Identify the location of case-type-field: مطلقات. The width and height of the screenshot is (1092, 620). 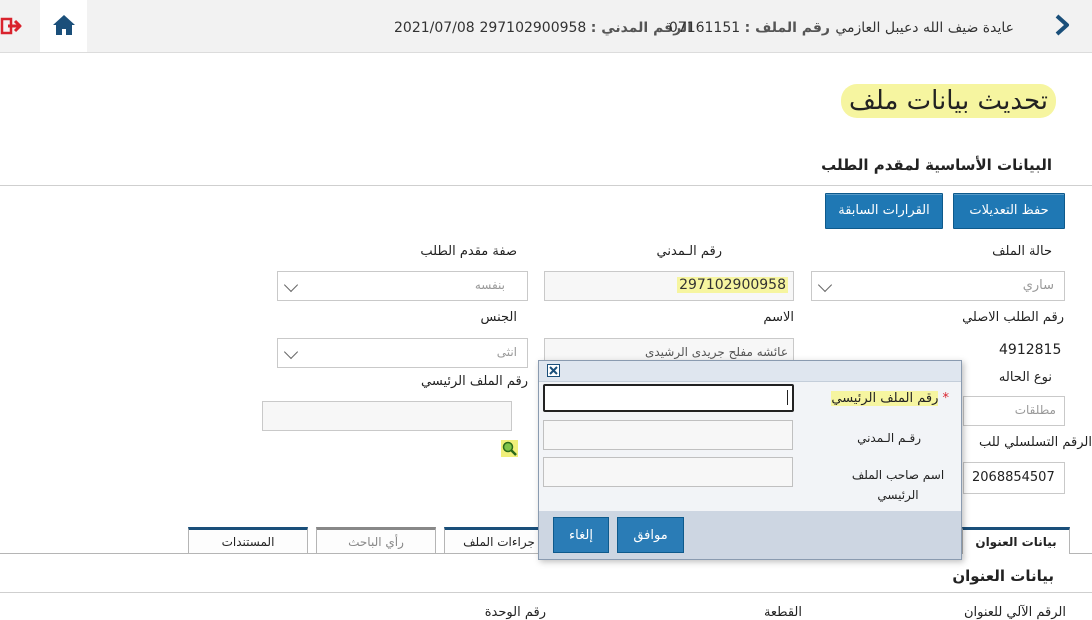
(1014, 411).